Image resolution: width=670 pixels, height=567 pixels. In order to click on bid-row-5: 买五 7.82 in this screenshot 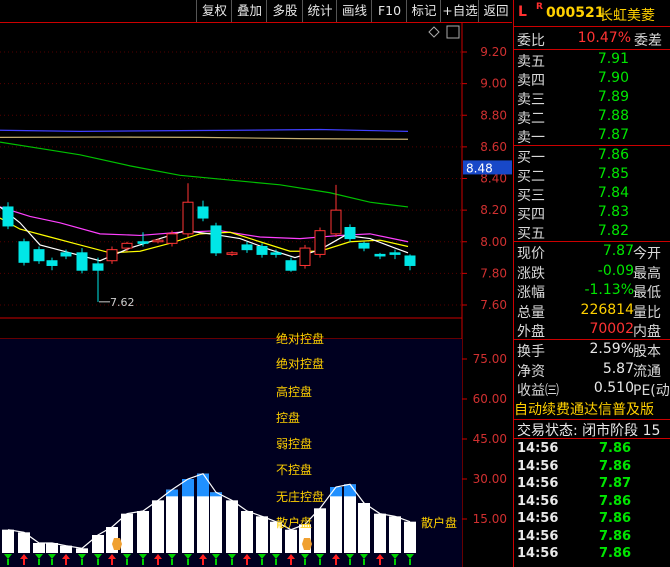, I will do `click(592, 232)`.